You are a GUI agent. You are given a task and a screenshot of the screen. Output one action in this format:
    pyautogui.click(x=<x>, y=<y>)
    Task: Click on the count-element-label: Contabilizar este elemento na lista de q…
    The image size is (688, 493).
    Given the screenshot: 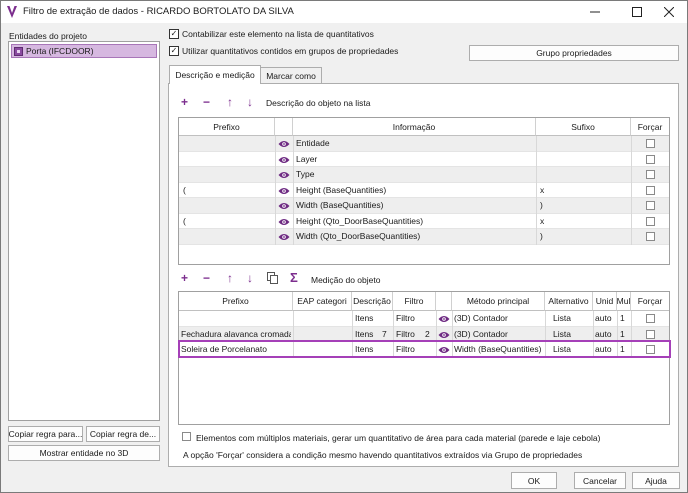 What is the action you would take?
    pyautogui.click(x=278, y=34)
    